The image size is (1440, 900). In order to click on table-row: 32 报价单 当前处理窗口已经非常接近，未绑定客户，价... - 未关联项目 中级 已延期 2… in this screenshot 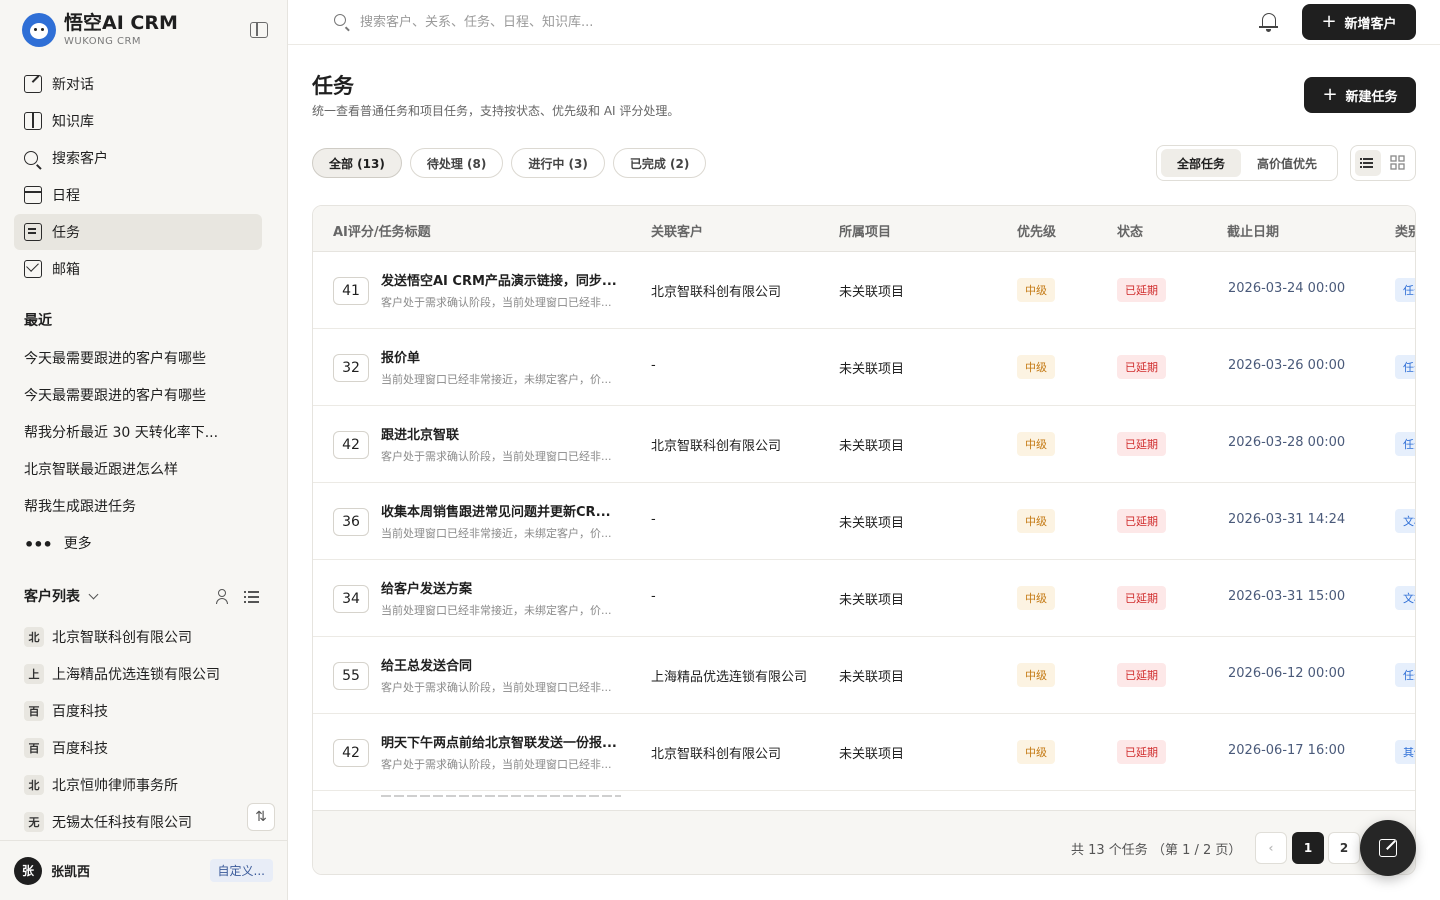, I will do `click(864, 367)`.